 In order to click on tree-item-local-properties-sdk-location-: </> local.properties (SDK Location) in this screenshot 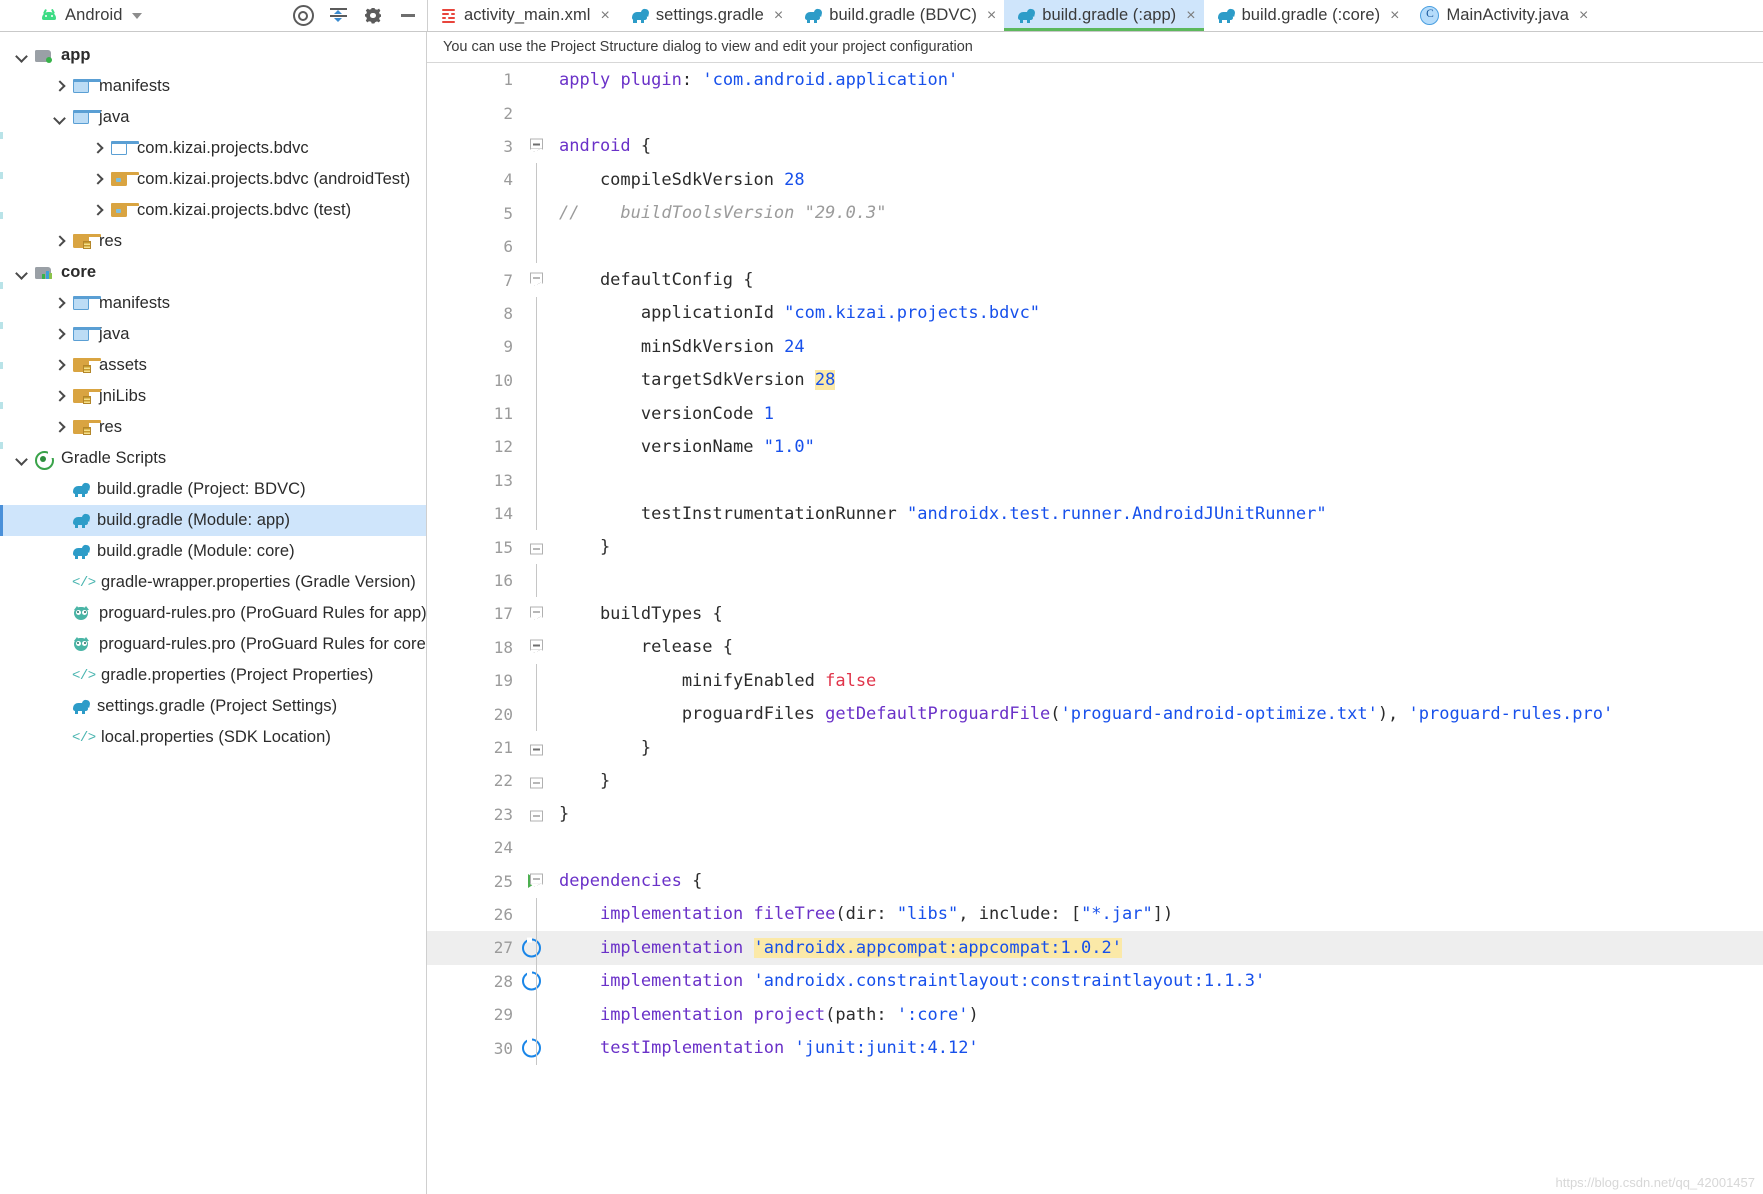, I will do `click(213, 737)`.